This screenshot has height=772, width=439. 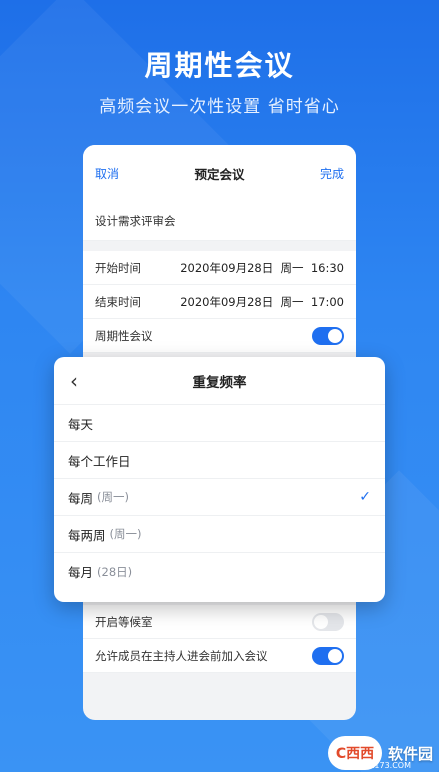 I want to click on end-time-row: 结束时间 2020年09月28日 周一 17:00, so click(x=219, y=302).